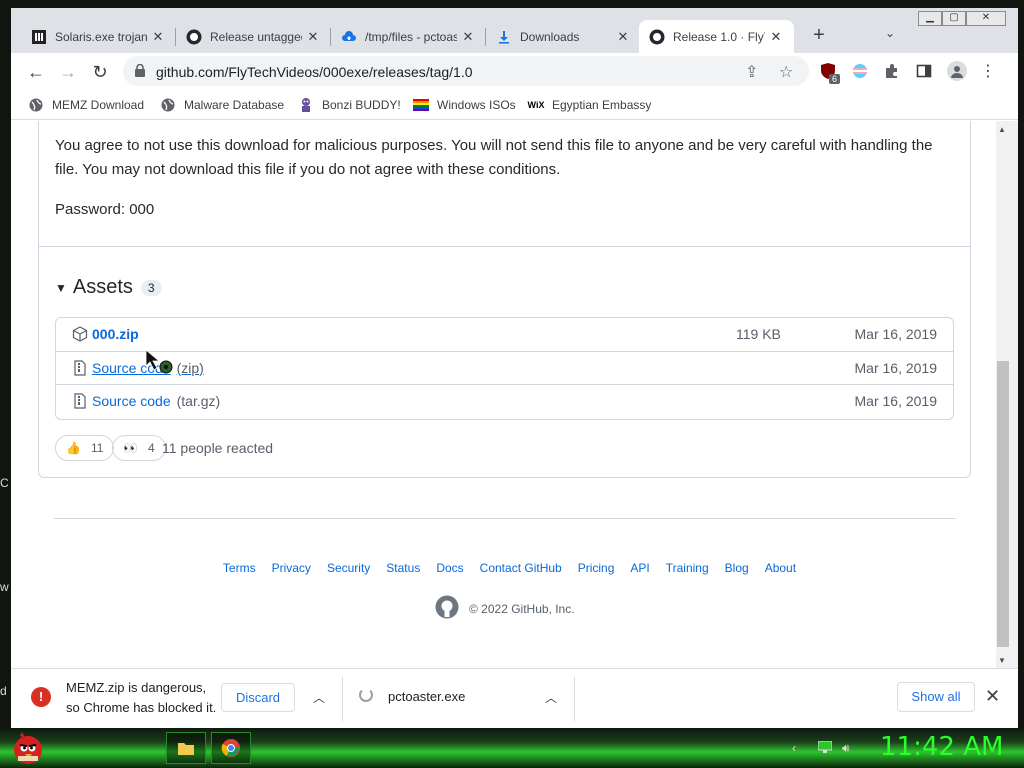 The height and width of the screenshot is (768, 1024). What do you see at coordinates (131, 401) in the screenshot?
I see `asset-name: Source code` at bounding box center [131, 401].